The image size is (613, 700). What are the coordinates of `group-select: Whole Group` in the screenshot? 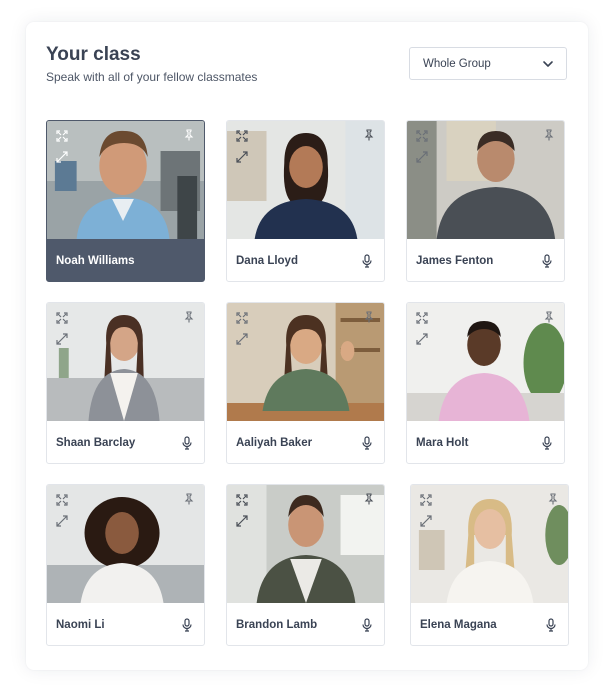 It's located at (488, 63).